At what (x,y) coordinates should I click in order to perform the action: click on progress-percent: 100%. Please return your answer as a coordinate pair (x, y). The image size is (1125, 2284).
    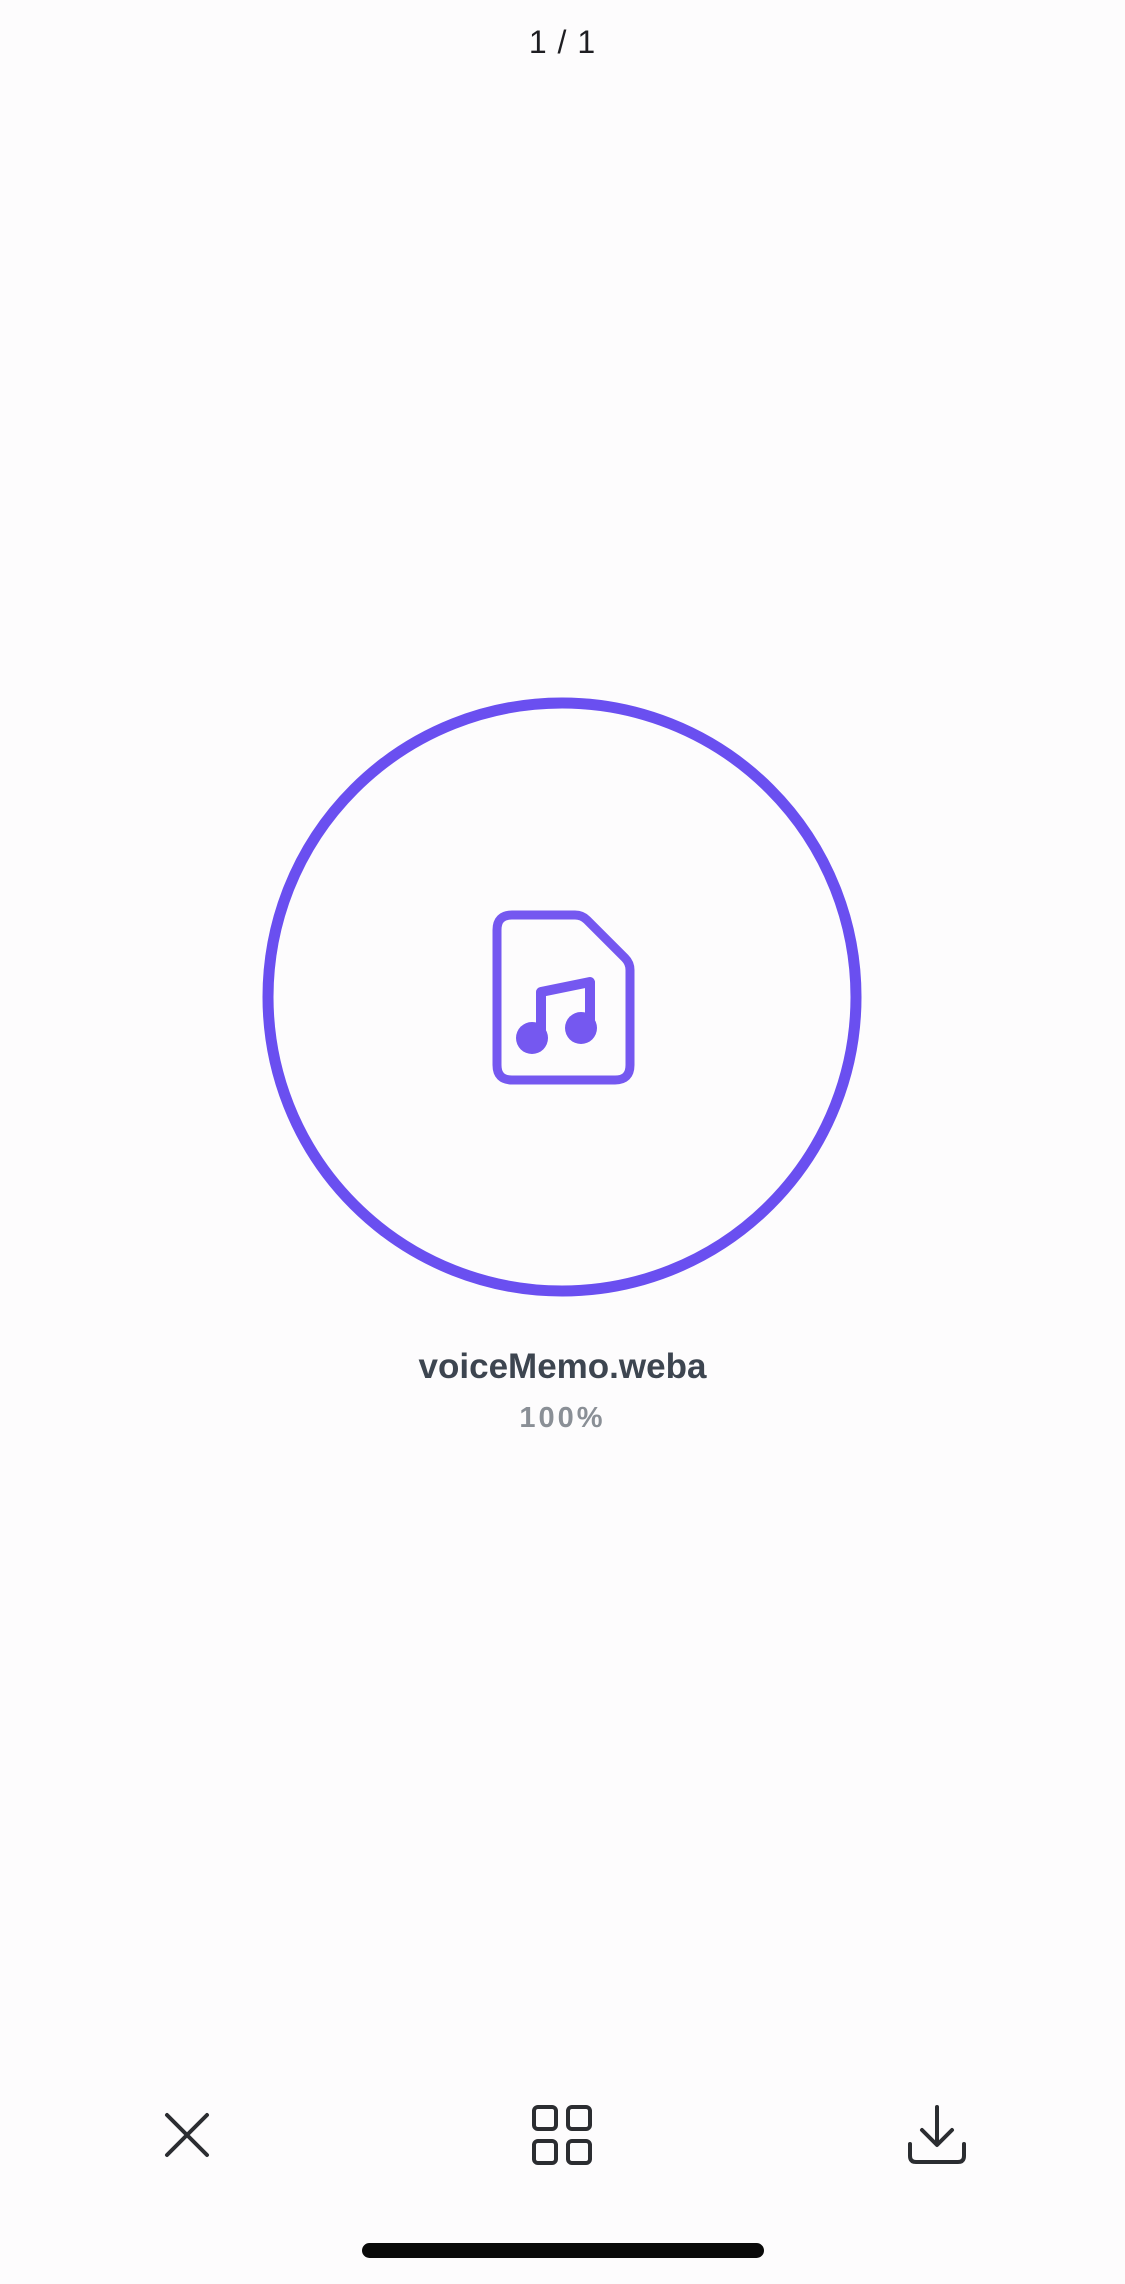
    Looking at the image, I should click on (562, 1418).